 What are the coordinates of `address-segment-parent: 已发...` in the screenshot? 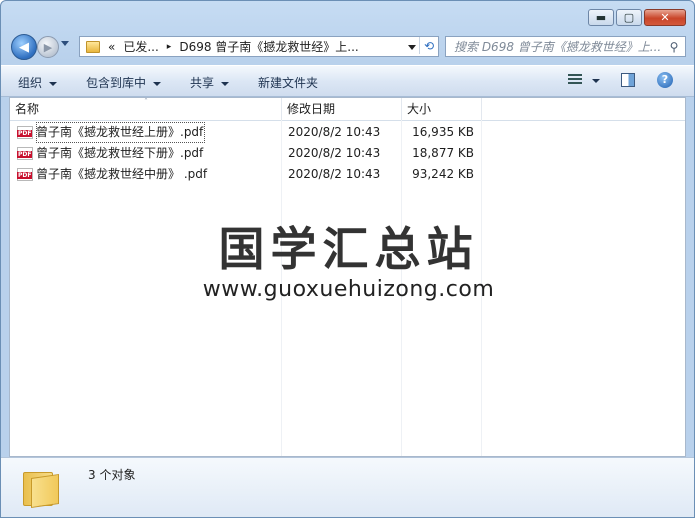 It's located at (140, 46).